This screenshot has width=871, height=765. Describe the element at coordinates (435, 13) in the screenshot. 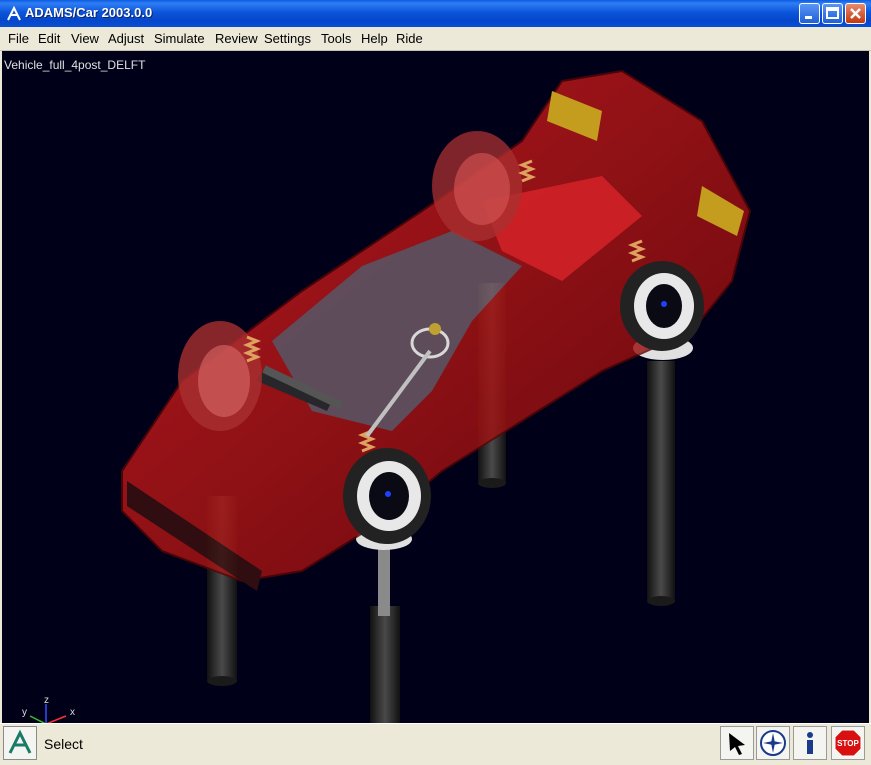

I see `title-bar: ADAMS/Car 2003.0.0` at that location.